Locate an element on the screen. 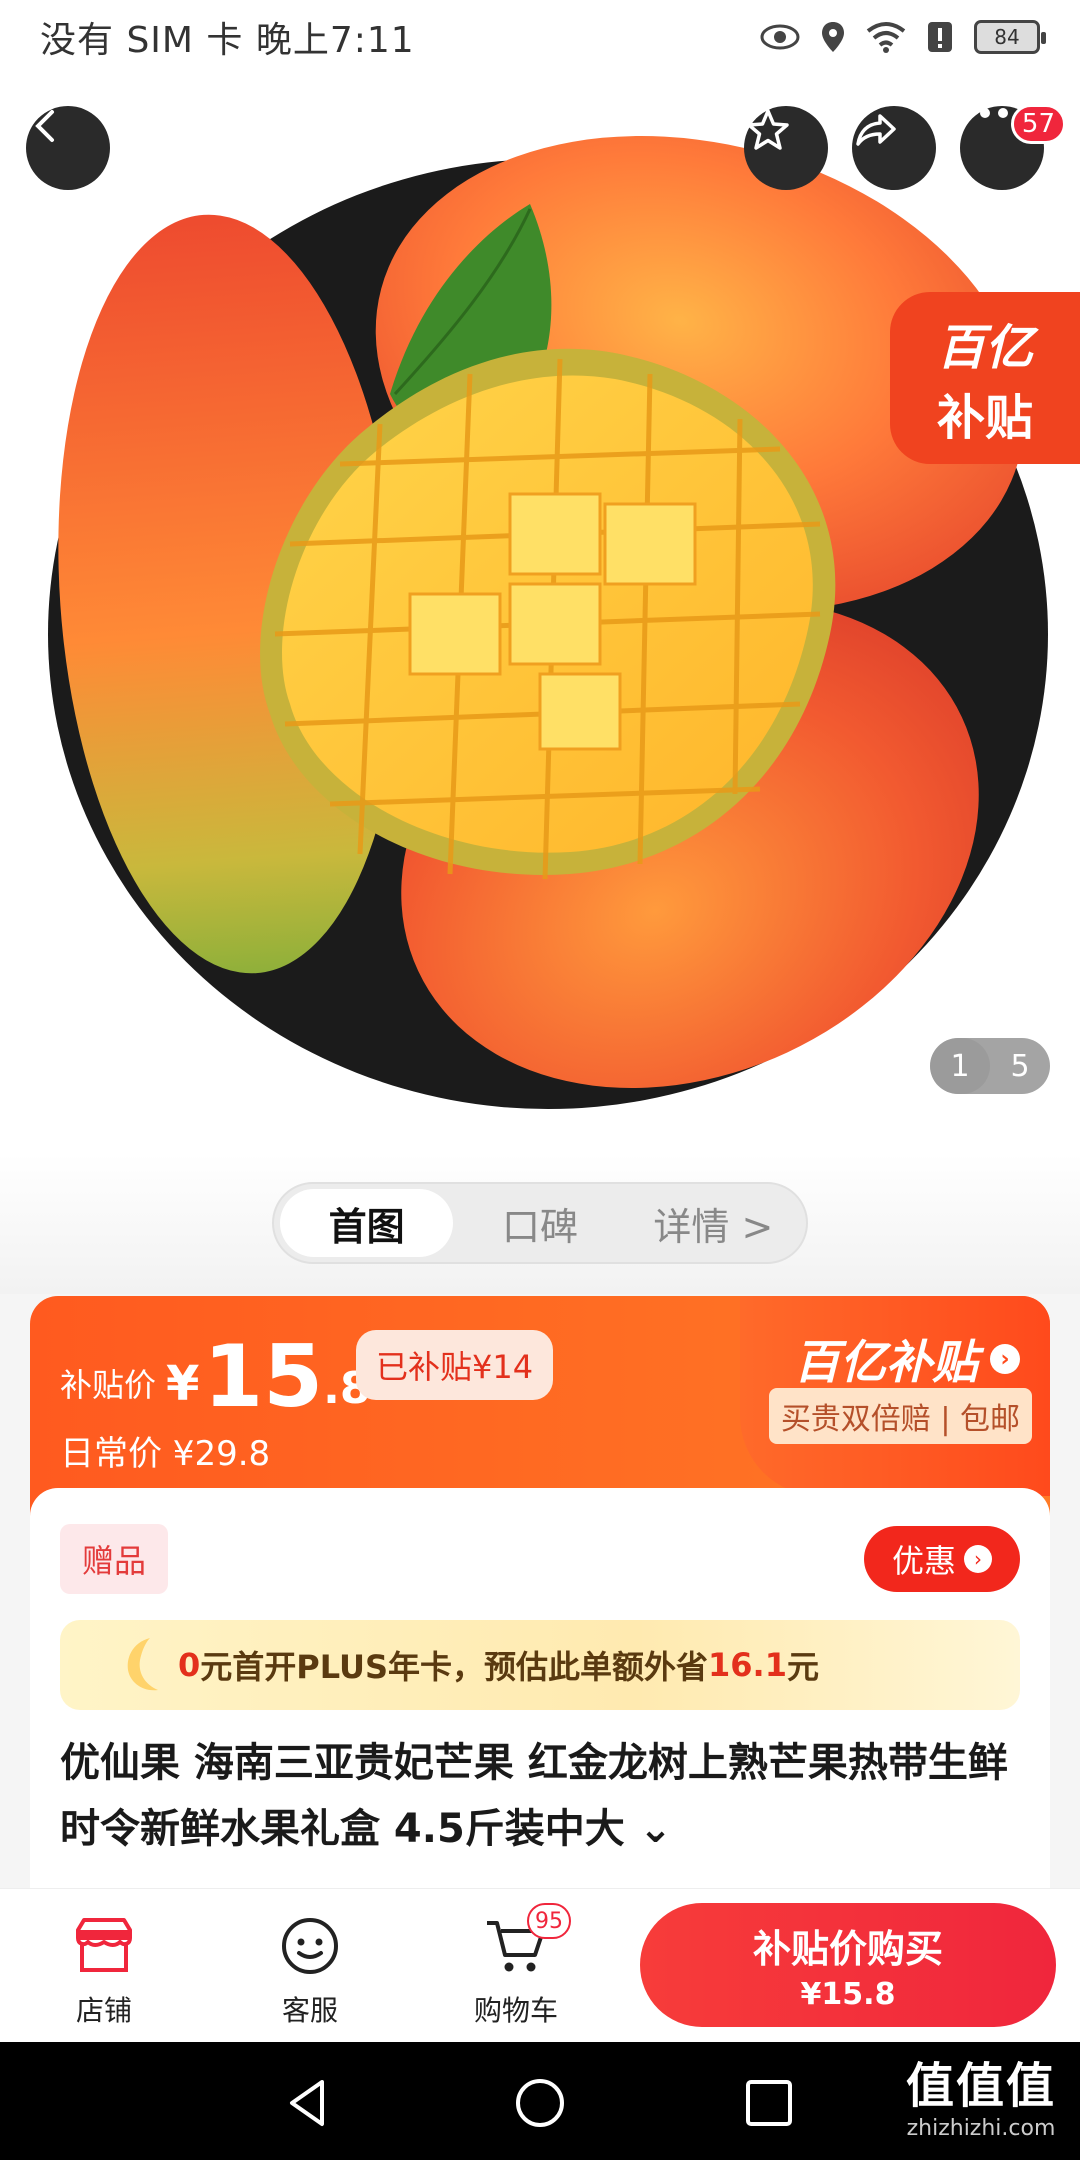  location-icon is located at coordinates (833, 37).